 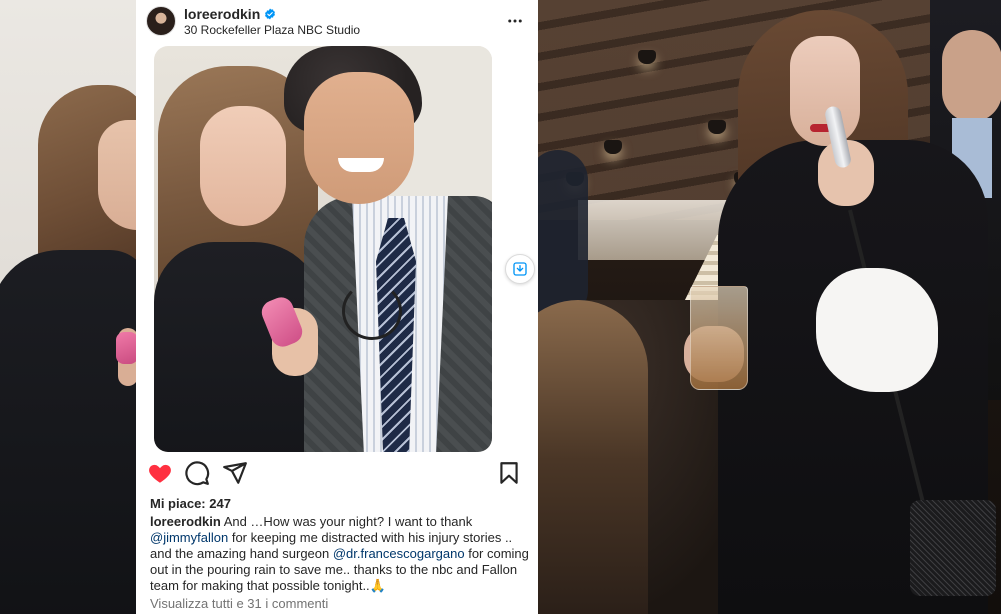 I want to click on username-row: loreerodkin, so click(x=230, y=14).